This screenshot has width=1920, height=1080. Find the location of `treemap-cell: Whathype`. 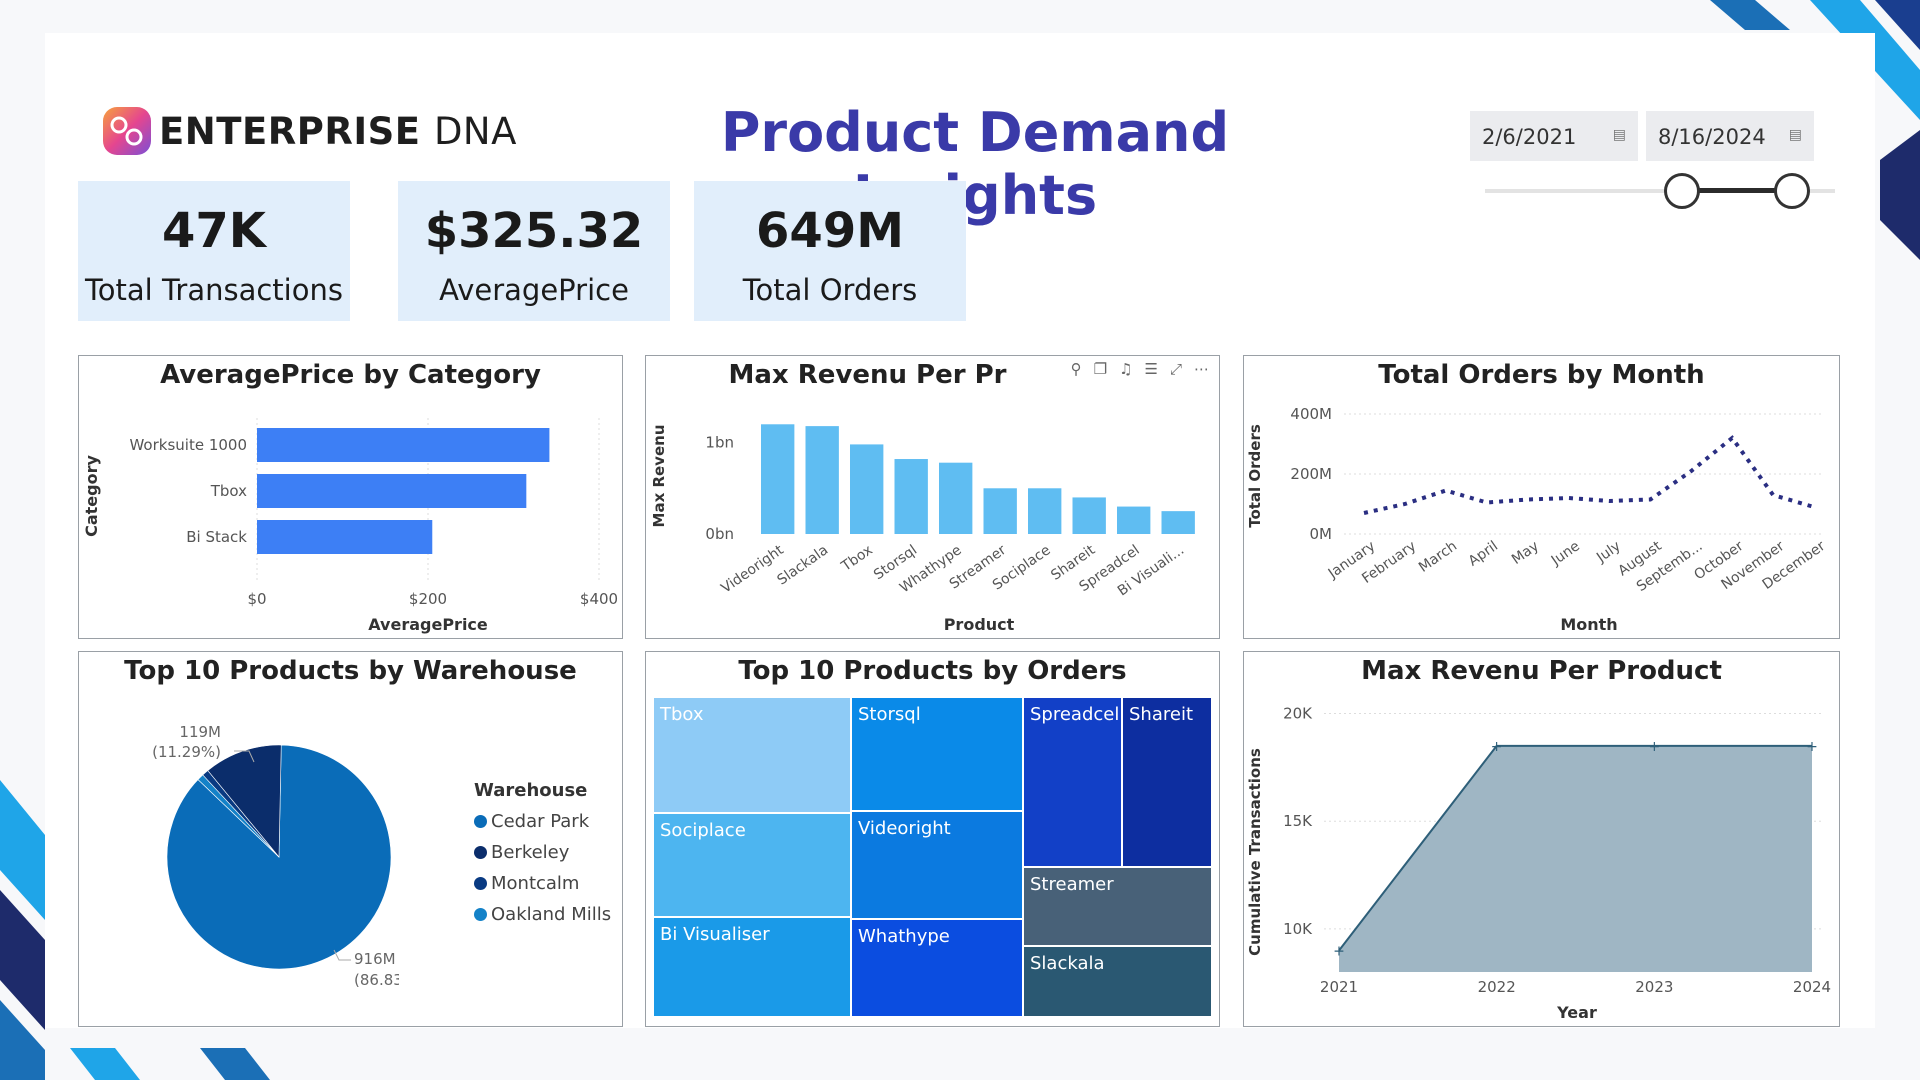

treemap-cell: Whathype is located at coordinates (938, 969).